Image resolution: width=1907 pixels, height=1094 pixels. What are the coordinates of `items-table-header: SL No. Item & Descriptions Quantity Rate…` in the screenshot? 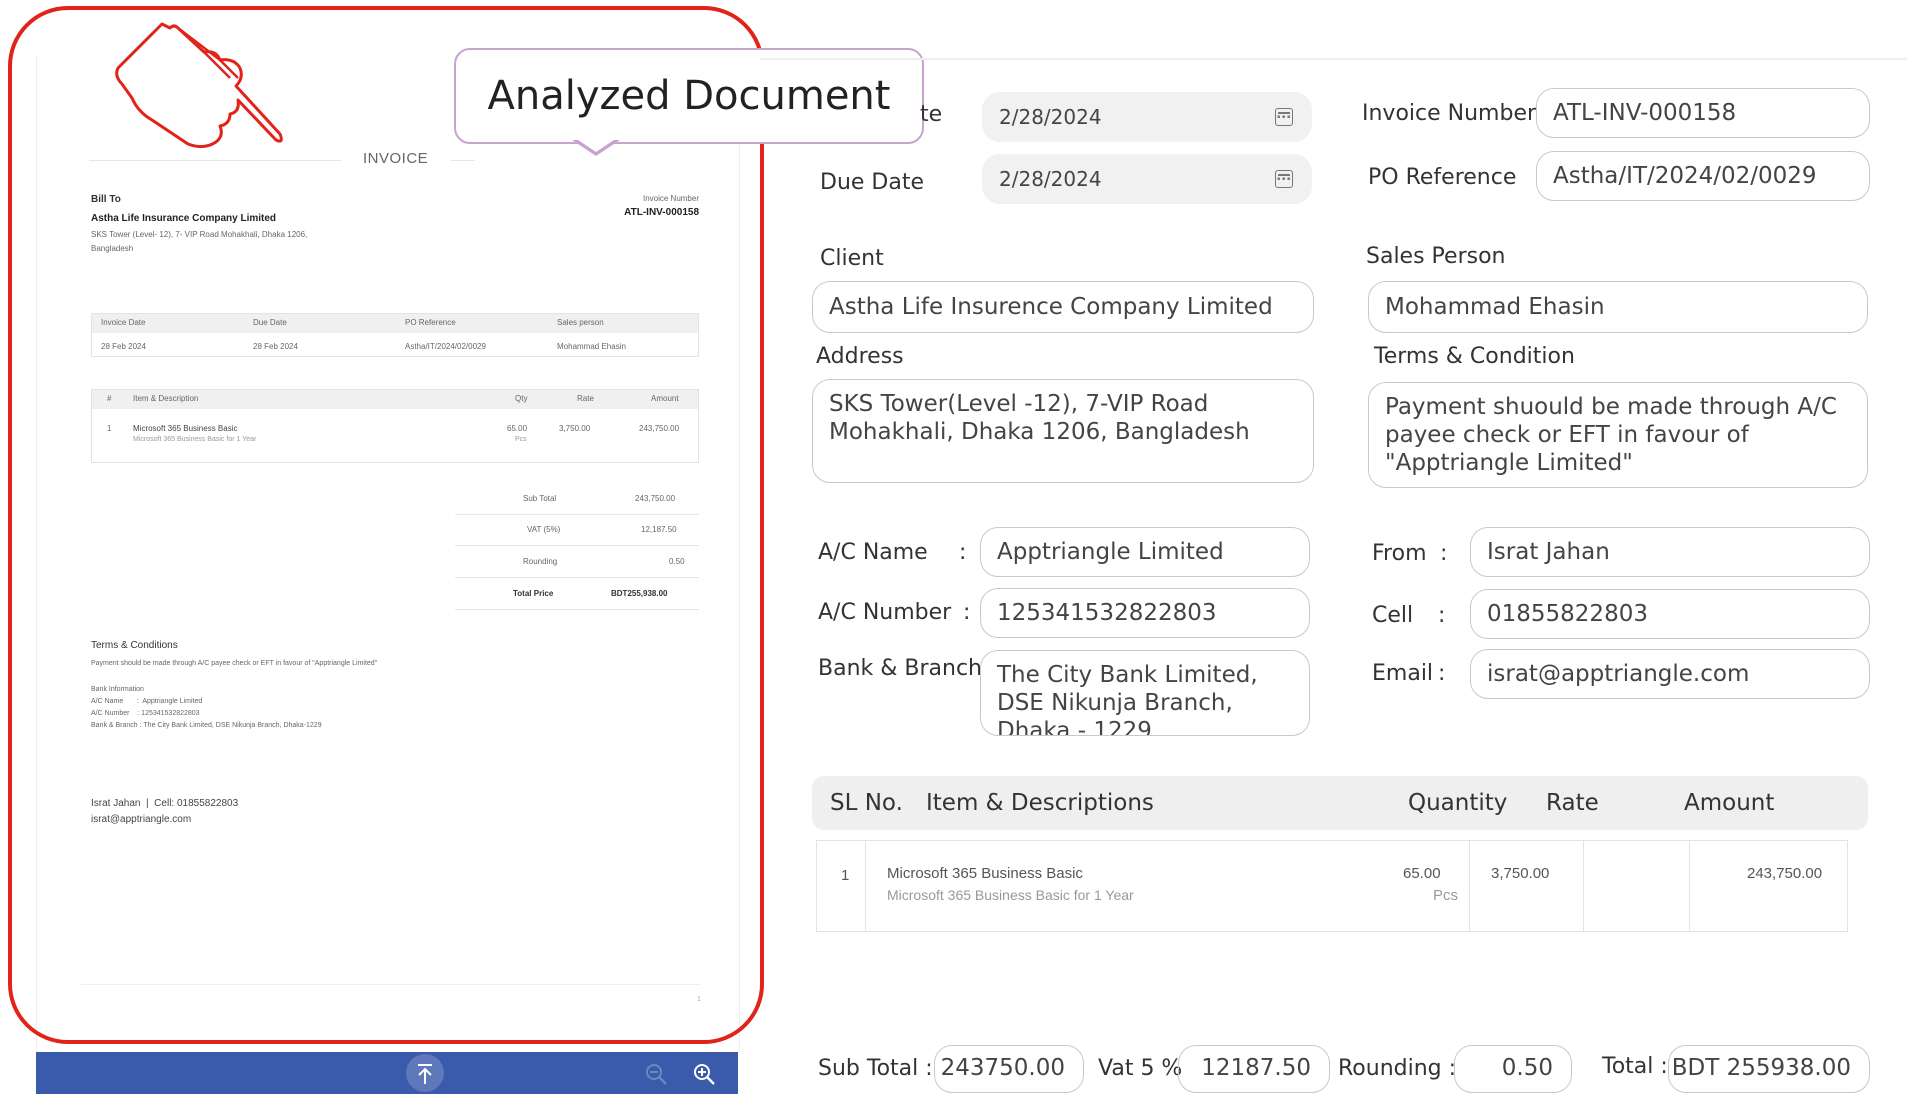 It's located at (1340, 803).